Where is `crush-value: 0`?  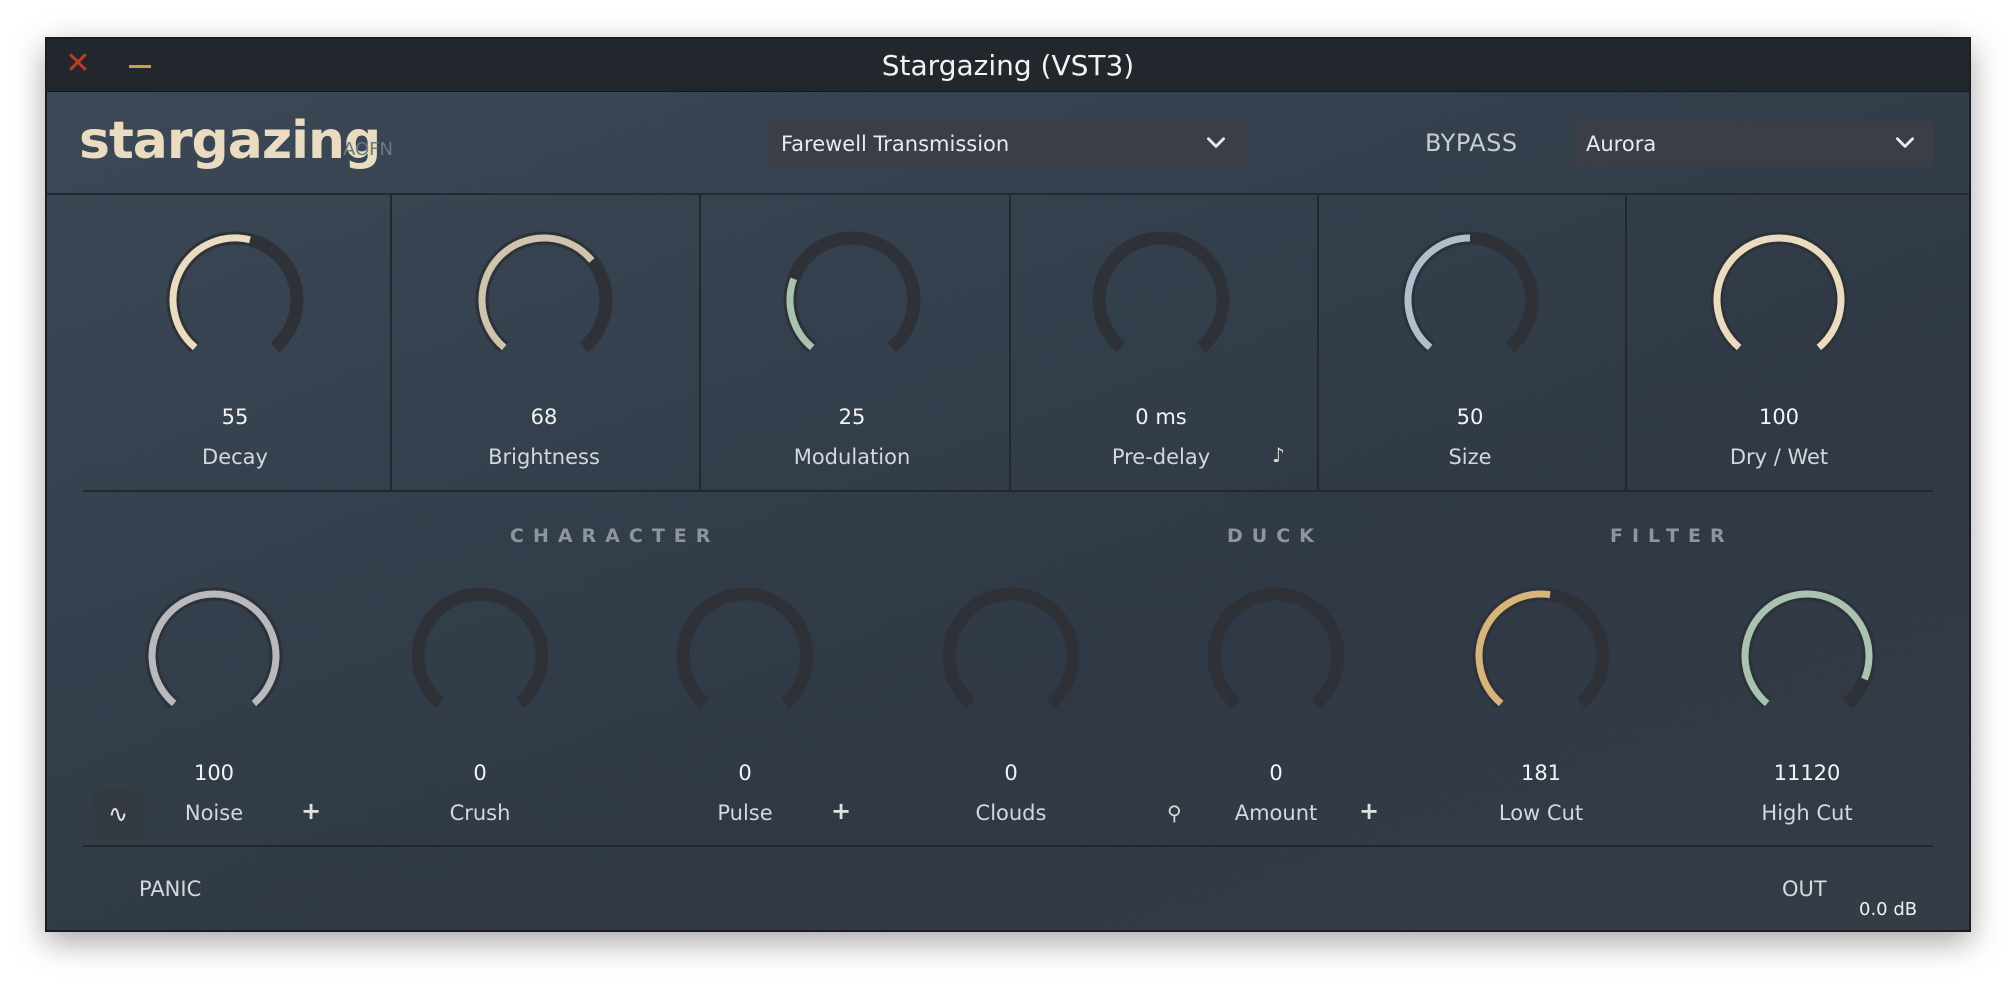
crush-value: 0 is located at coordinates (480, 773).